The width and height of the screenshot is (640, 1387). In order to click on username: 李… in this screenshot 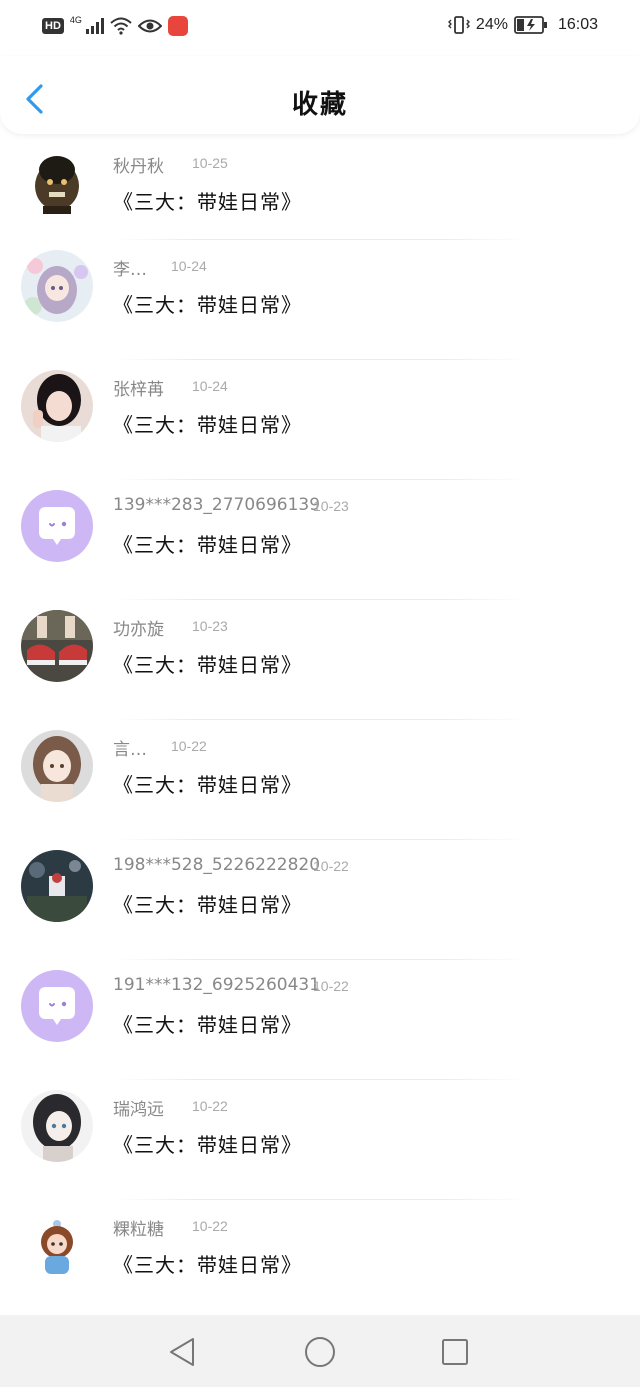, I will do `click(130, 270)`.